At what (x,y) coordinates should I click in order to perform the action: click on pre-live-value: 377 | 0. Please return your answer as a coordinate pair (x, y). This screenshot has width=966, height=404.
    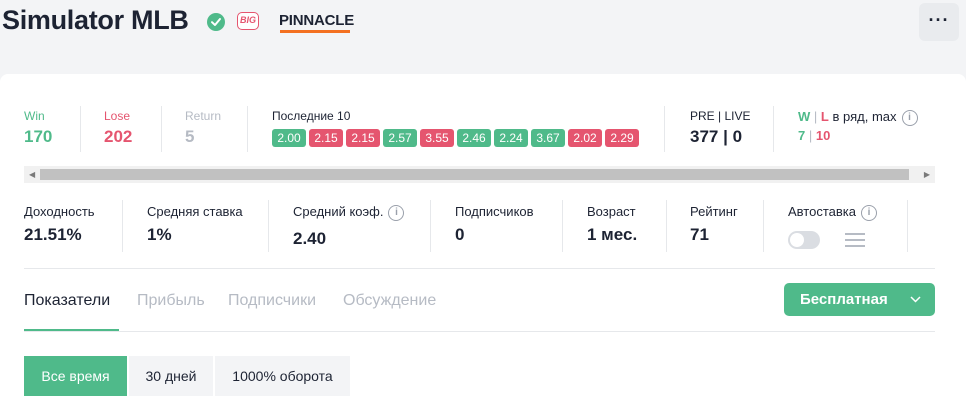
    Looking at the image, I should click on (716, 136).